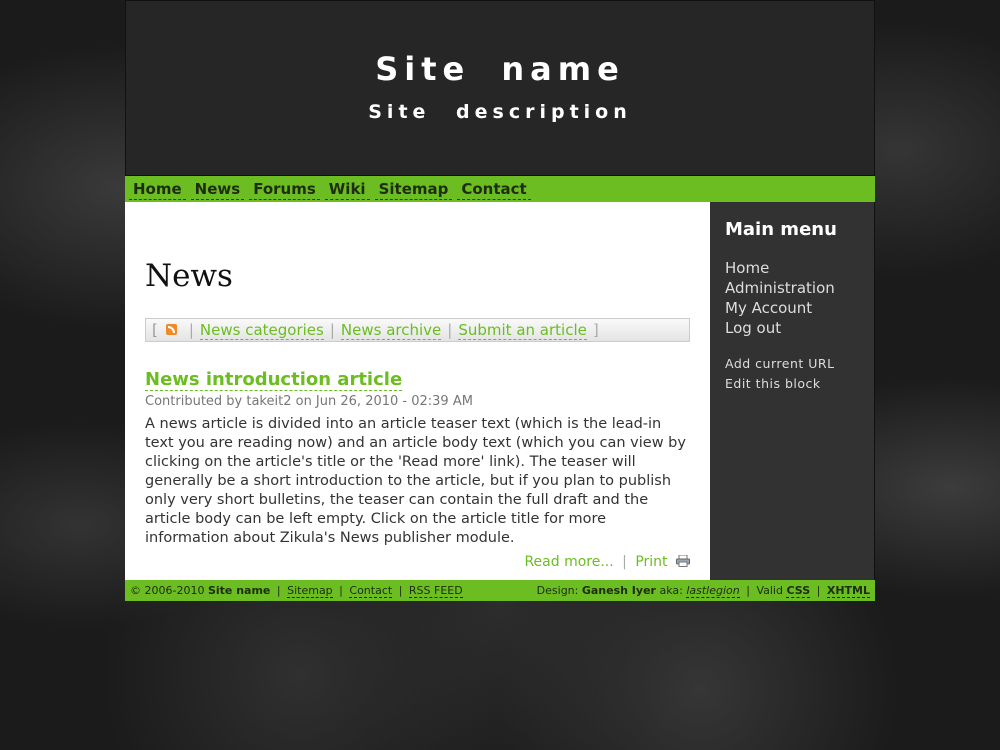 This screenshot has width=1000, height=750. I want to click on rss-feed-icon, so click(171, 329).